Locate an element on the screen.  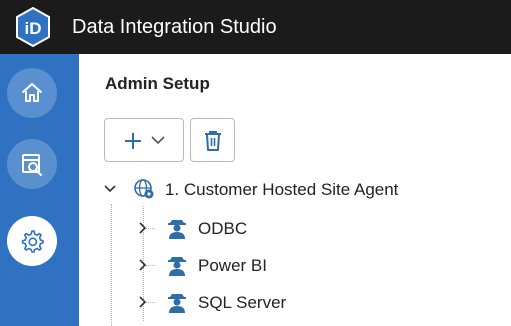
tree-connector is located at coordinates (111, 265).